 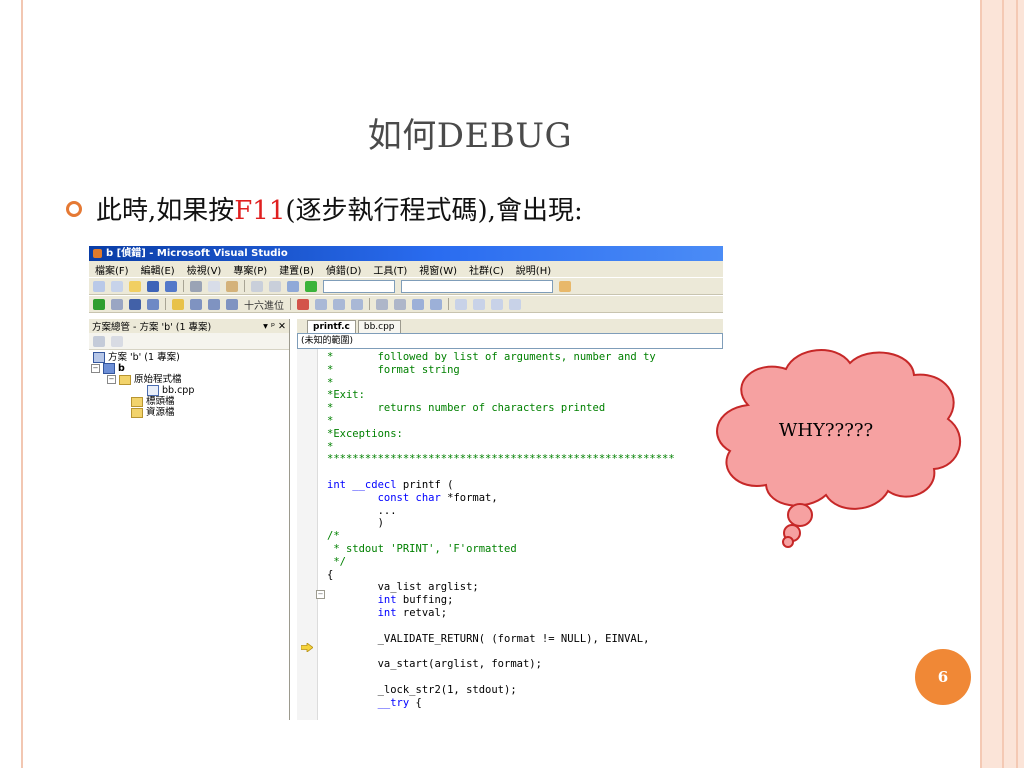 I want to click on bullet-key: F11, so click(x=260, y=211).